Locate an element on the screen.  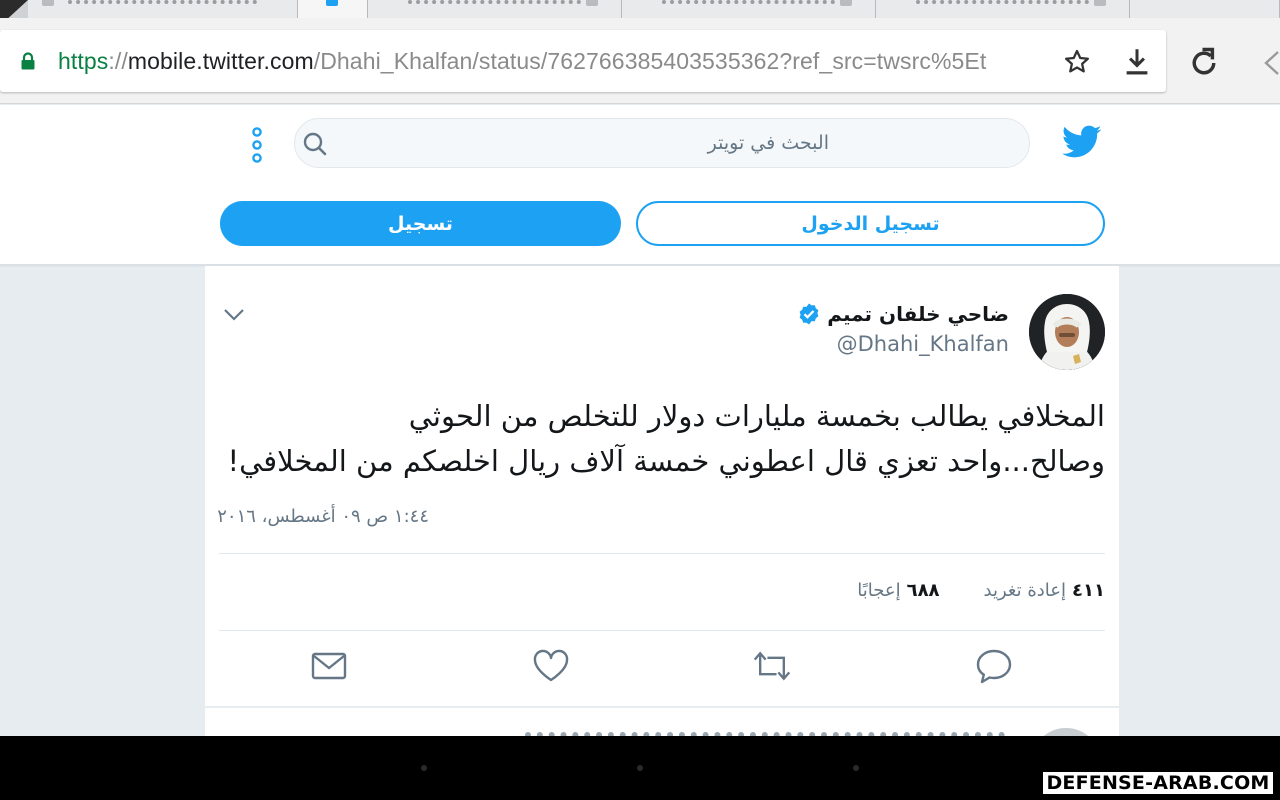
nav-recents-button is located at coordinates (856, 768).